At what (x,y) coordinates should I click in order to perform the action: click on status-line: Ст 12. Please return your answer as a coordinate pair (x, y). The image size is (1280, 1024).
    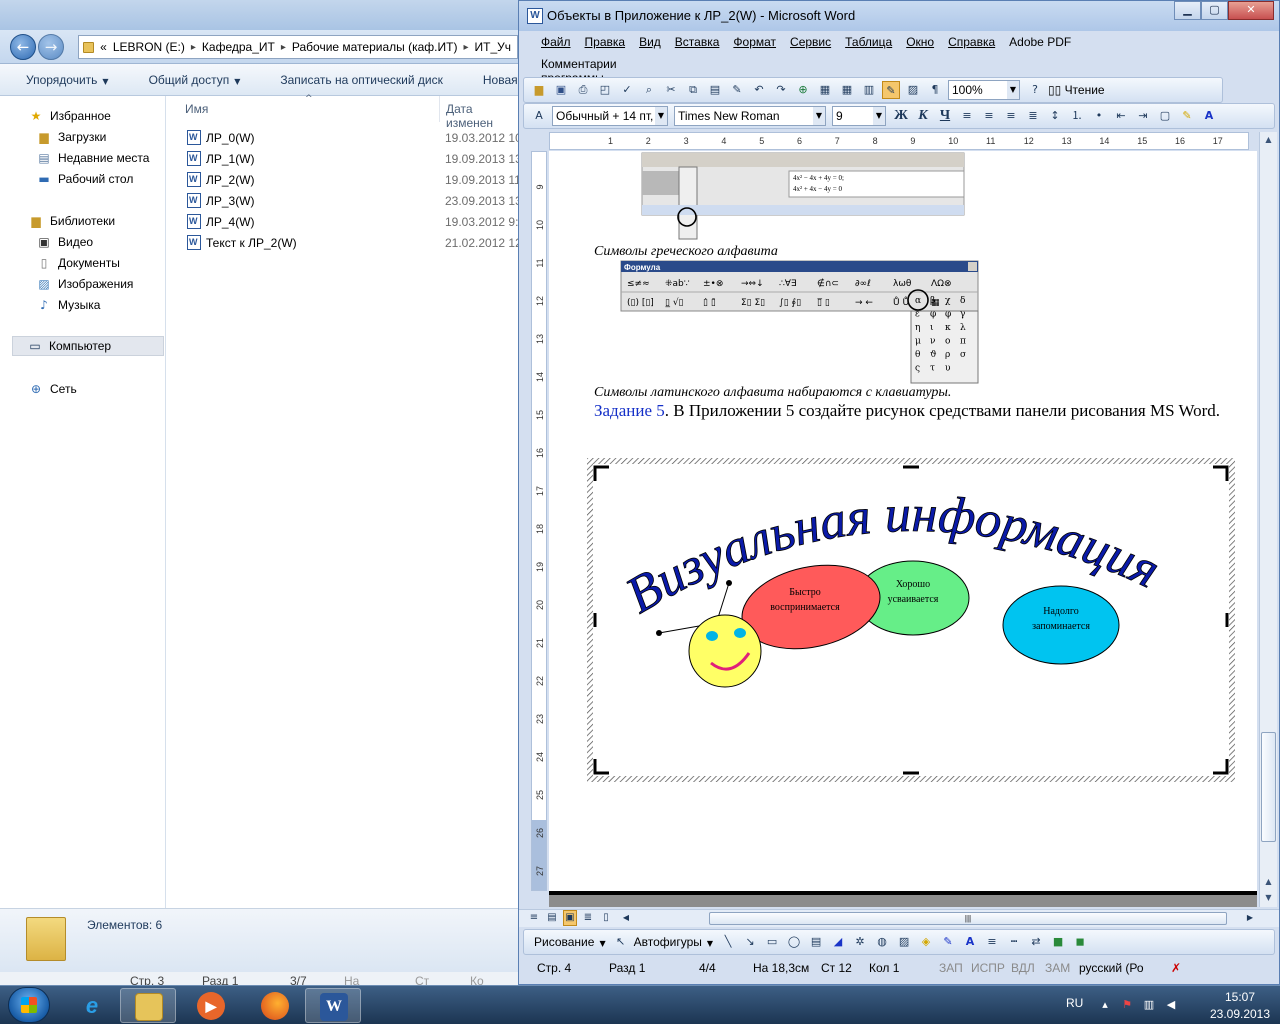
    Looking at the image, I should click on (836, 968).